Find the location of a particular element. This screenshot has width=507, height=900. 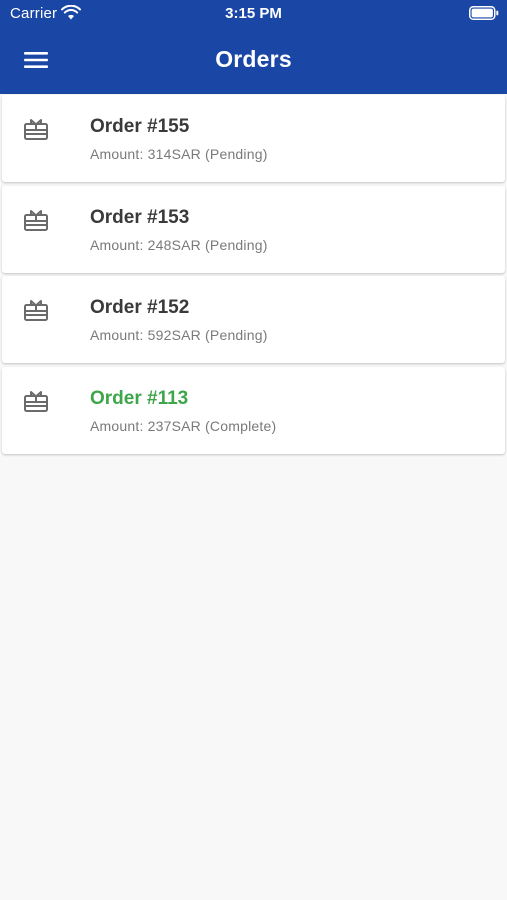

order-amount-status: Amount: 314SAR (Pending) is located at coordinates (179, 154).